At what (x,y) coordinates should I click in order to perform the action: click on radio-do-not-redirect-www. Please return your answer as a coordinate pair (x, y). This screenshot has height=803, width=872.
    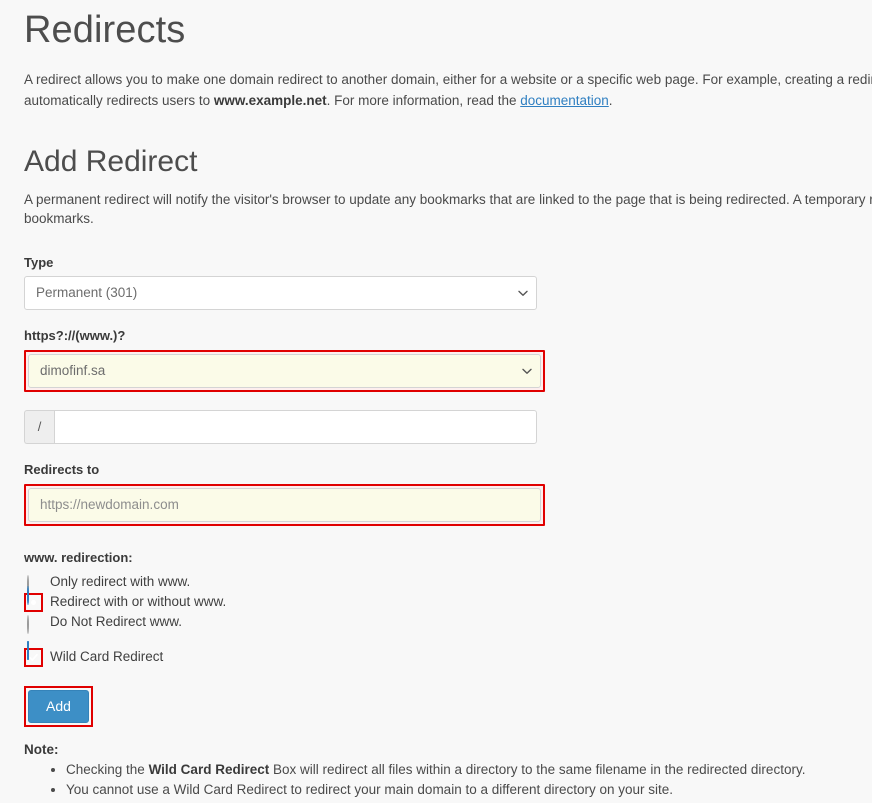
    Looking at the image, I should click on (33, 625).